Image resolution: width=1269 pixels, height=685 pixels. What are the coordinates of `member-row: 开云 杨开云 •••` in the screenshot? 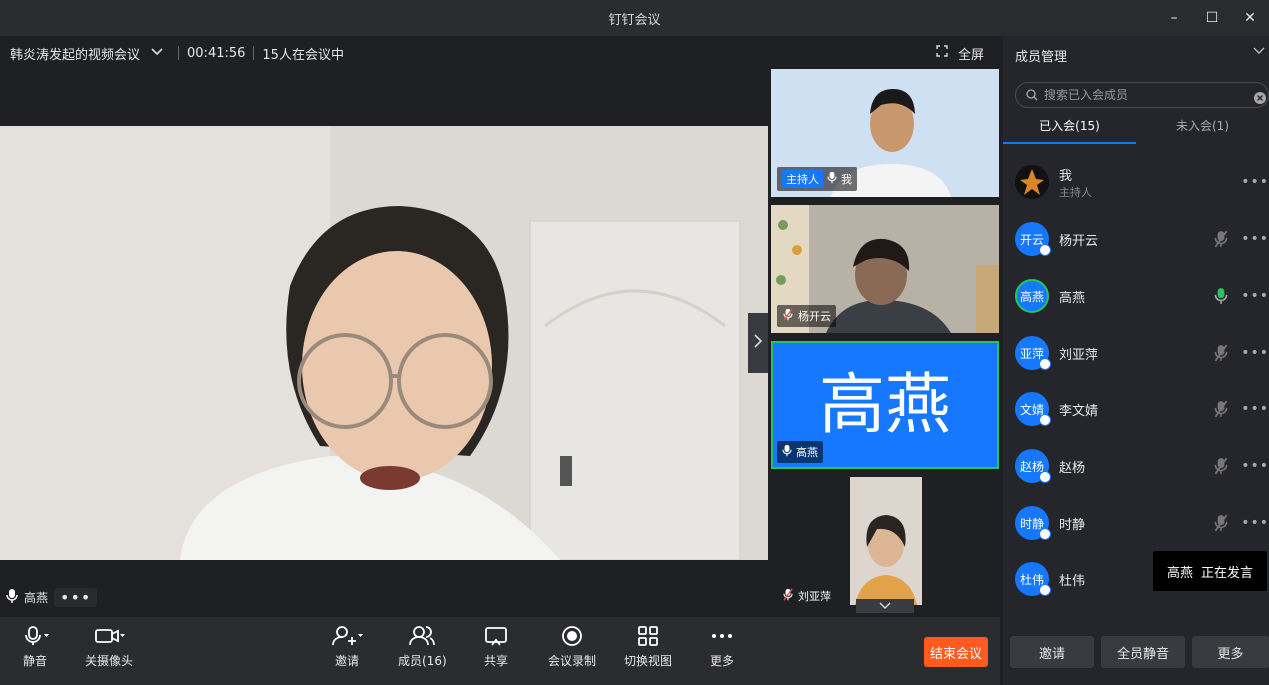 It's located at (1142, 239).